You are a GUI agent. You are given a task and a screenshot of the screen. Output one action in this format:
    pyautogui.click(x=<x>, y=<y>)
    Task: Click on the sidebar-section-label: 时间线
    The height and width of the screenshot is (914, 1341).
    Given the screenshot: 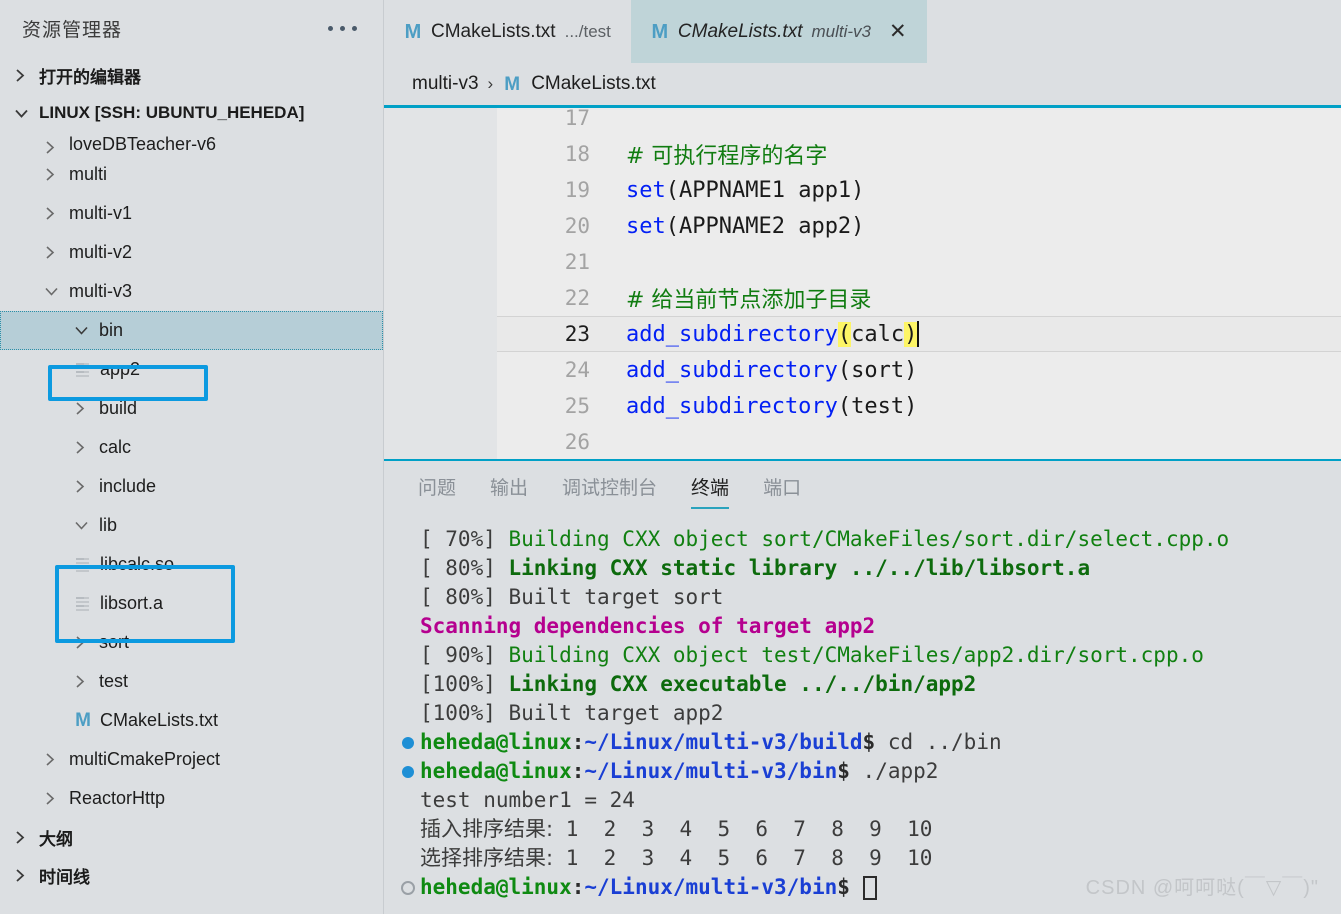 What is the action you would take?
    pyautogui.click(x=64, y=877)
    